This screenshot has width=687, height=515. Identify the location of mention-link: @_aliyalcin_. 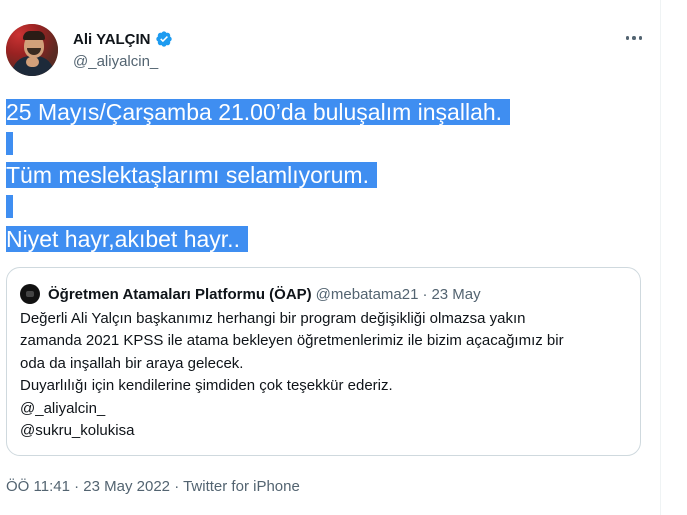
(325, 409).